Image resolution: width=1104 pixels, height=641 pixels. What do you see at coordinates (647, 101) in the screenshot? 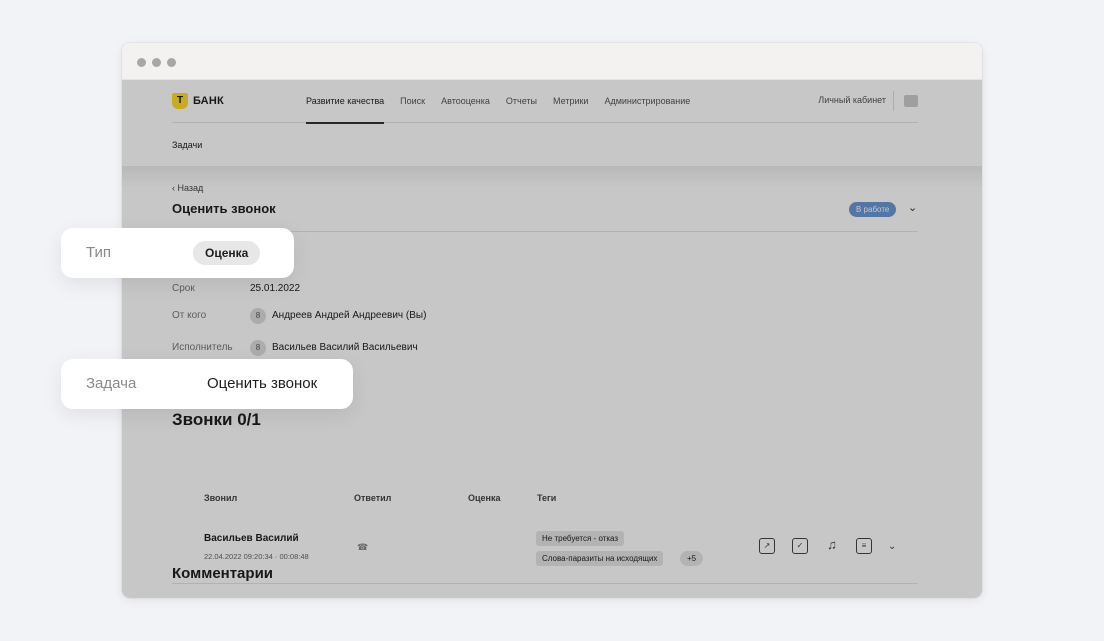
I see `nav-item-admin: Администрирование` at bounding box center [647, 101].